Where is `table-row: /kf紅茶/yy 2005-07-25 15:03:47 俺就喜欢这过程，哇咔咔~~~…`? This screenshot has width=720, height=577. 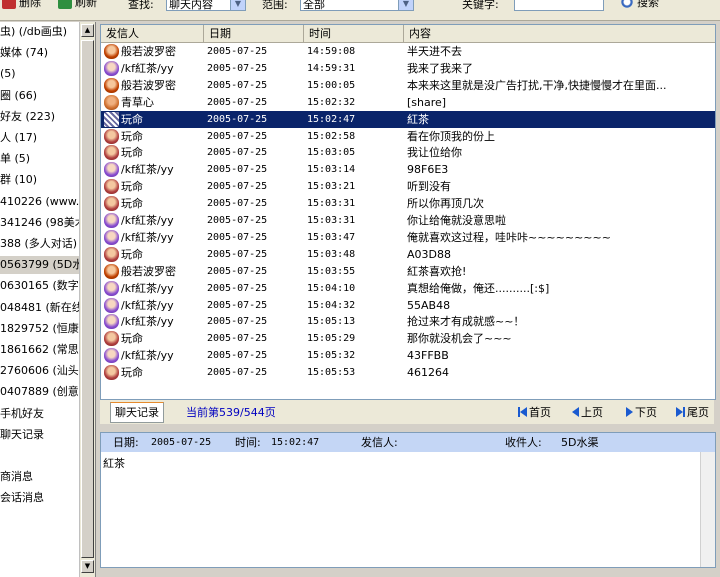 table-row: /kf紅茶/yy 2005-07-25 15:03:47 俺就喜欢这过程，哇咔咔~~~… is located at coordinates (408, 237).